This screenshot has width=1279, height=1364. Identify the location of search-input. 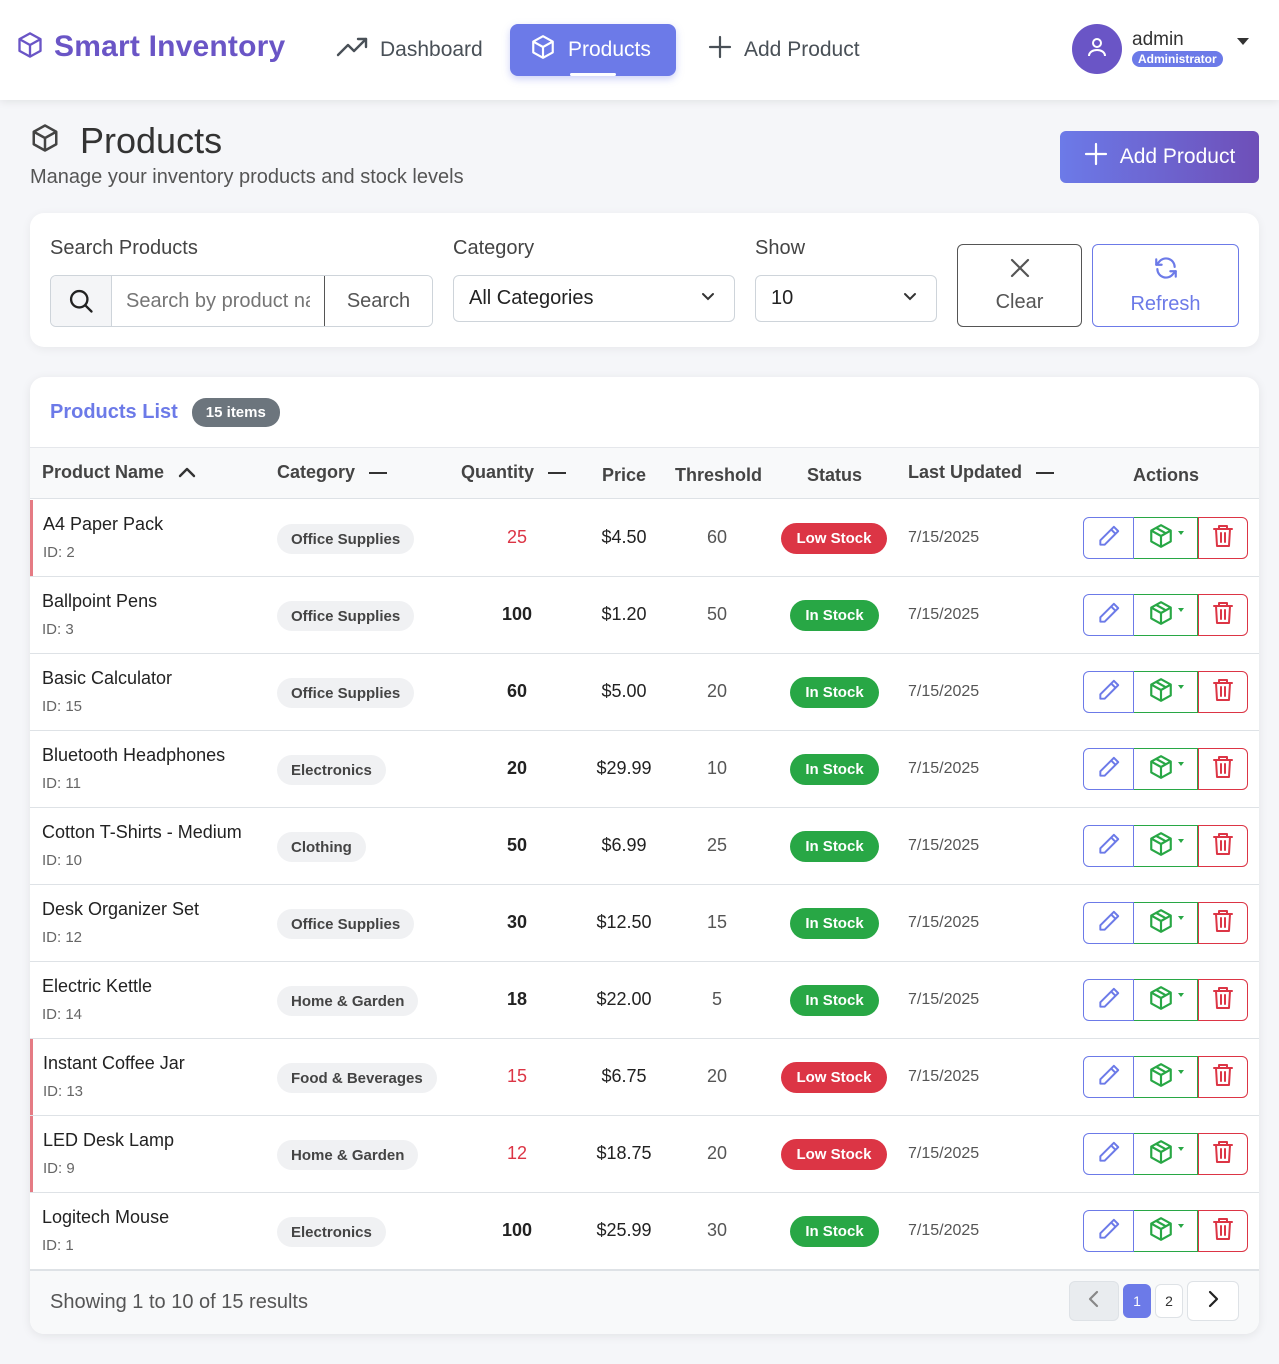
(218, 301).